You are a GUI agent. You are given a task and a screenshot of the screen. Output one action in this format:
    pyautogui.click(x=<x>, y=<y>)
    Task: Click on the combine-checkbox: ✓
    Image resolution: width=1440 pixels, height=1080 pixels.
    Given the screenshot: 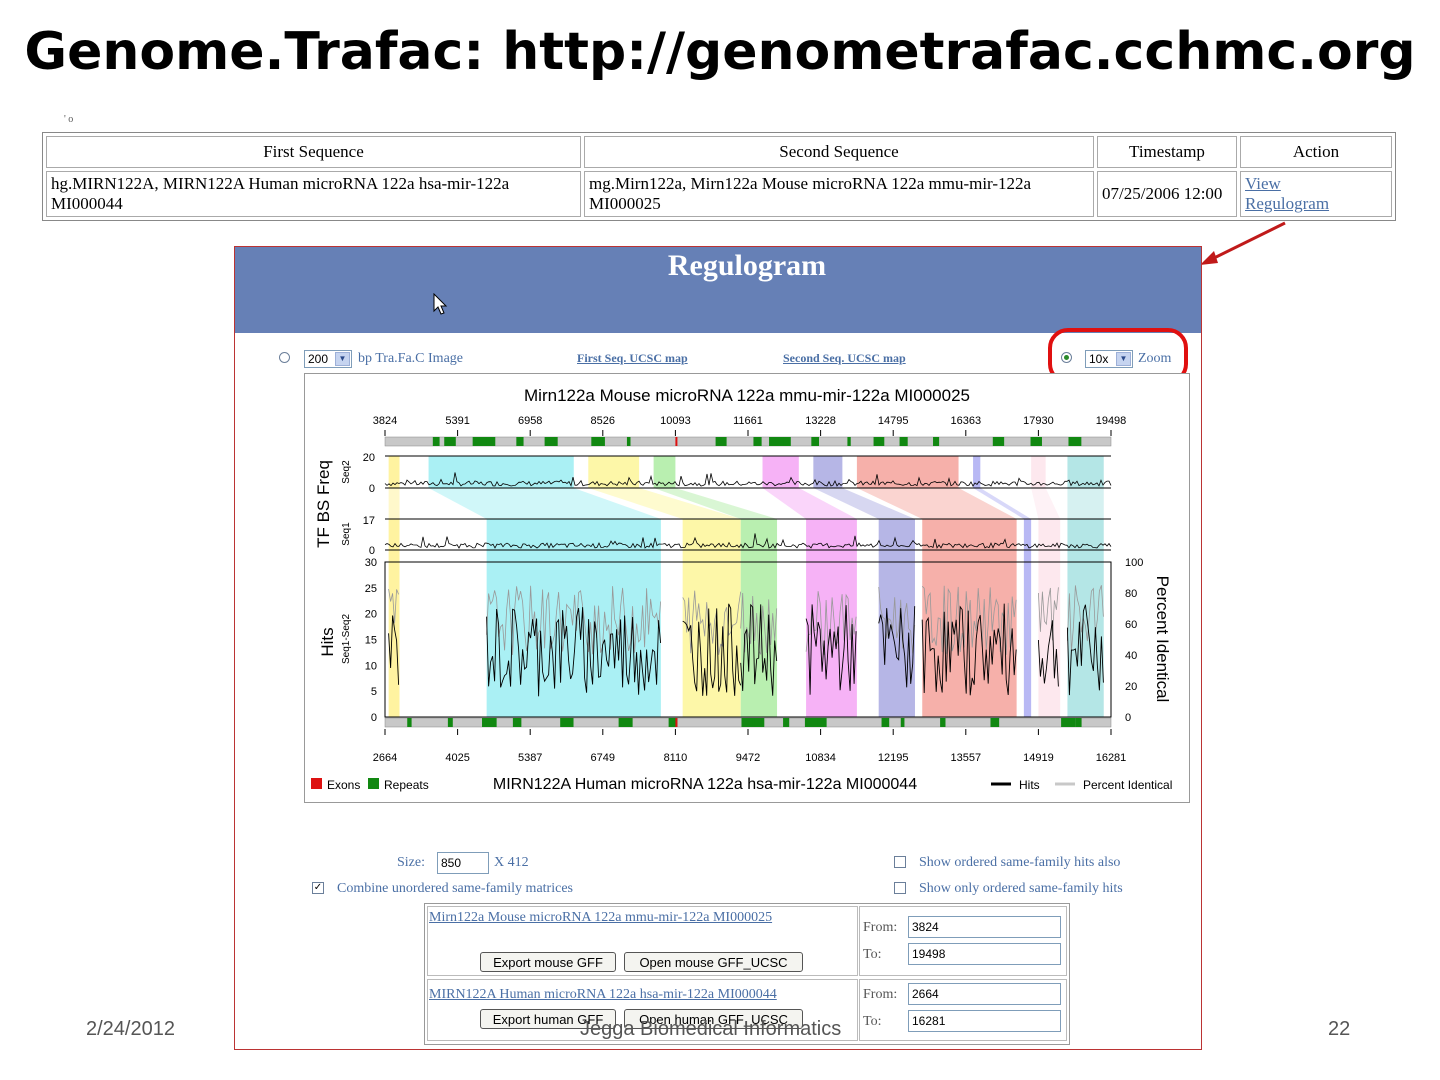 What is the action you would take?
    pyautogui.click(x=318, y=888)
    